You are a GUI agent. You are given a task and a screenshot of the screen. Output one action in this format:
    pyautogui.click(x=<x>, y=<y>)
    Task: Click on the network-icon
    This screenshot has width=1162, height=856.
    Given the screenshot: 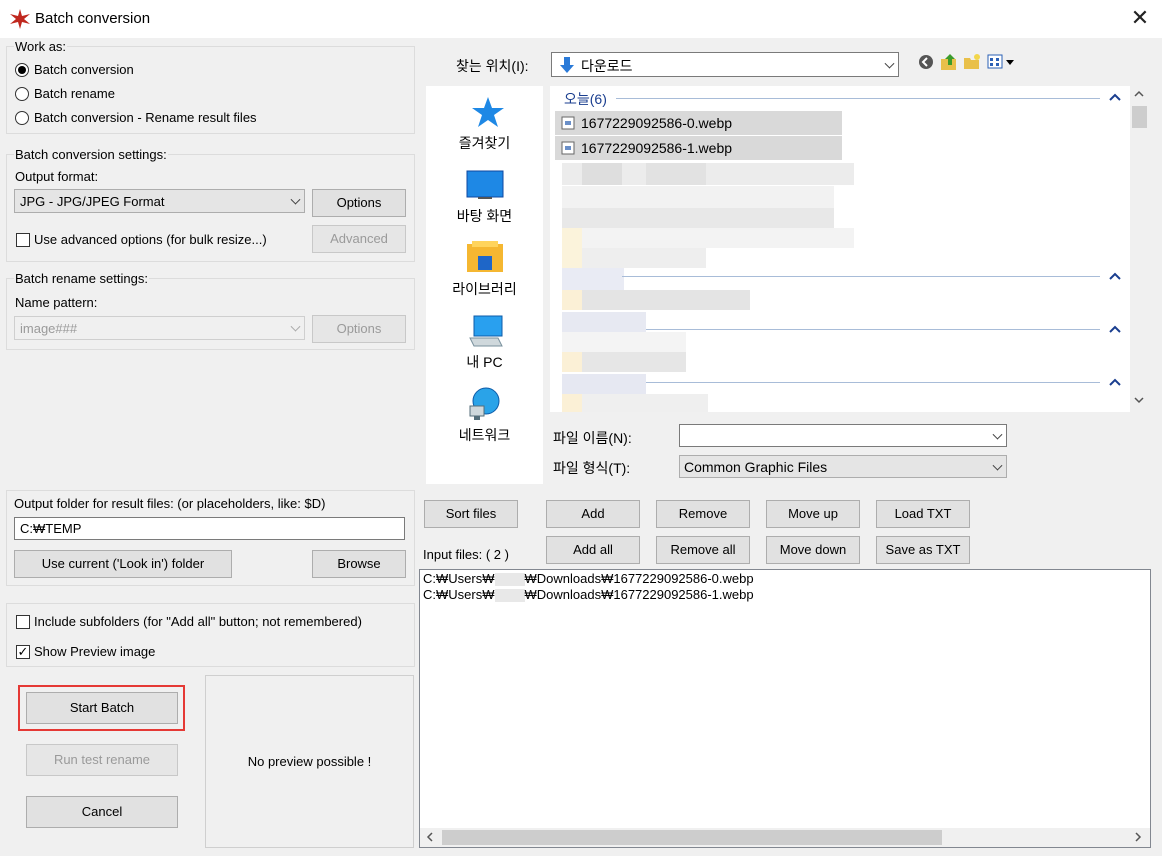 What is the action you would take?
    pyautogui.click(x=485, y=404)
    